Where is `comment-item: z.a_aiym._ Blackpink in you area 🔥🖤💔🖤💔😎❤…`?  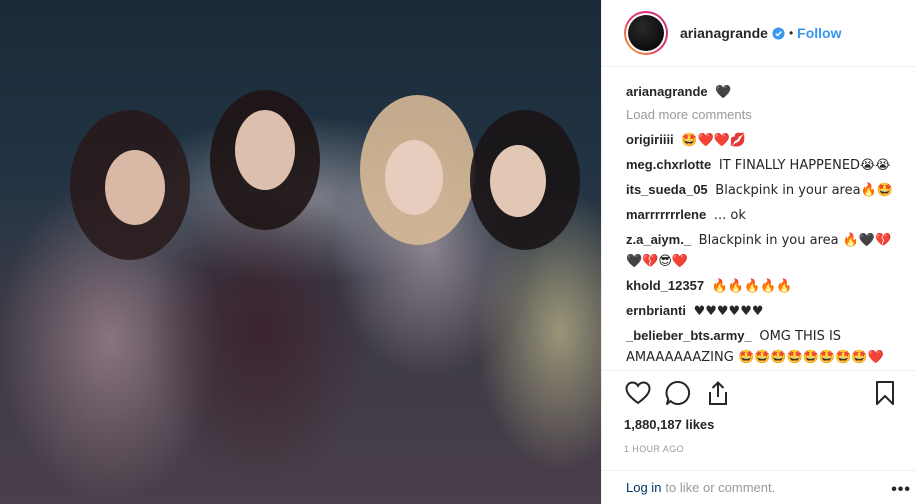
comment-item: z.a_aiym._ Blackpink in you area 🔥🖤💔🖤💔😎❤… is located at coordinates (761, 251).